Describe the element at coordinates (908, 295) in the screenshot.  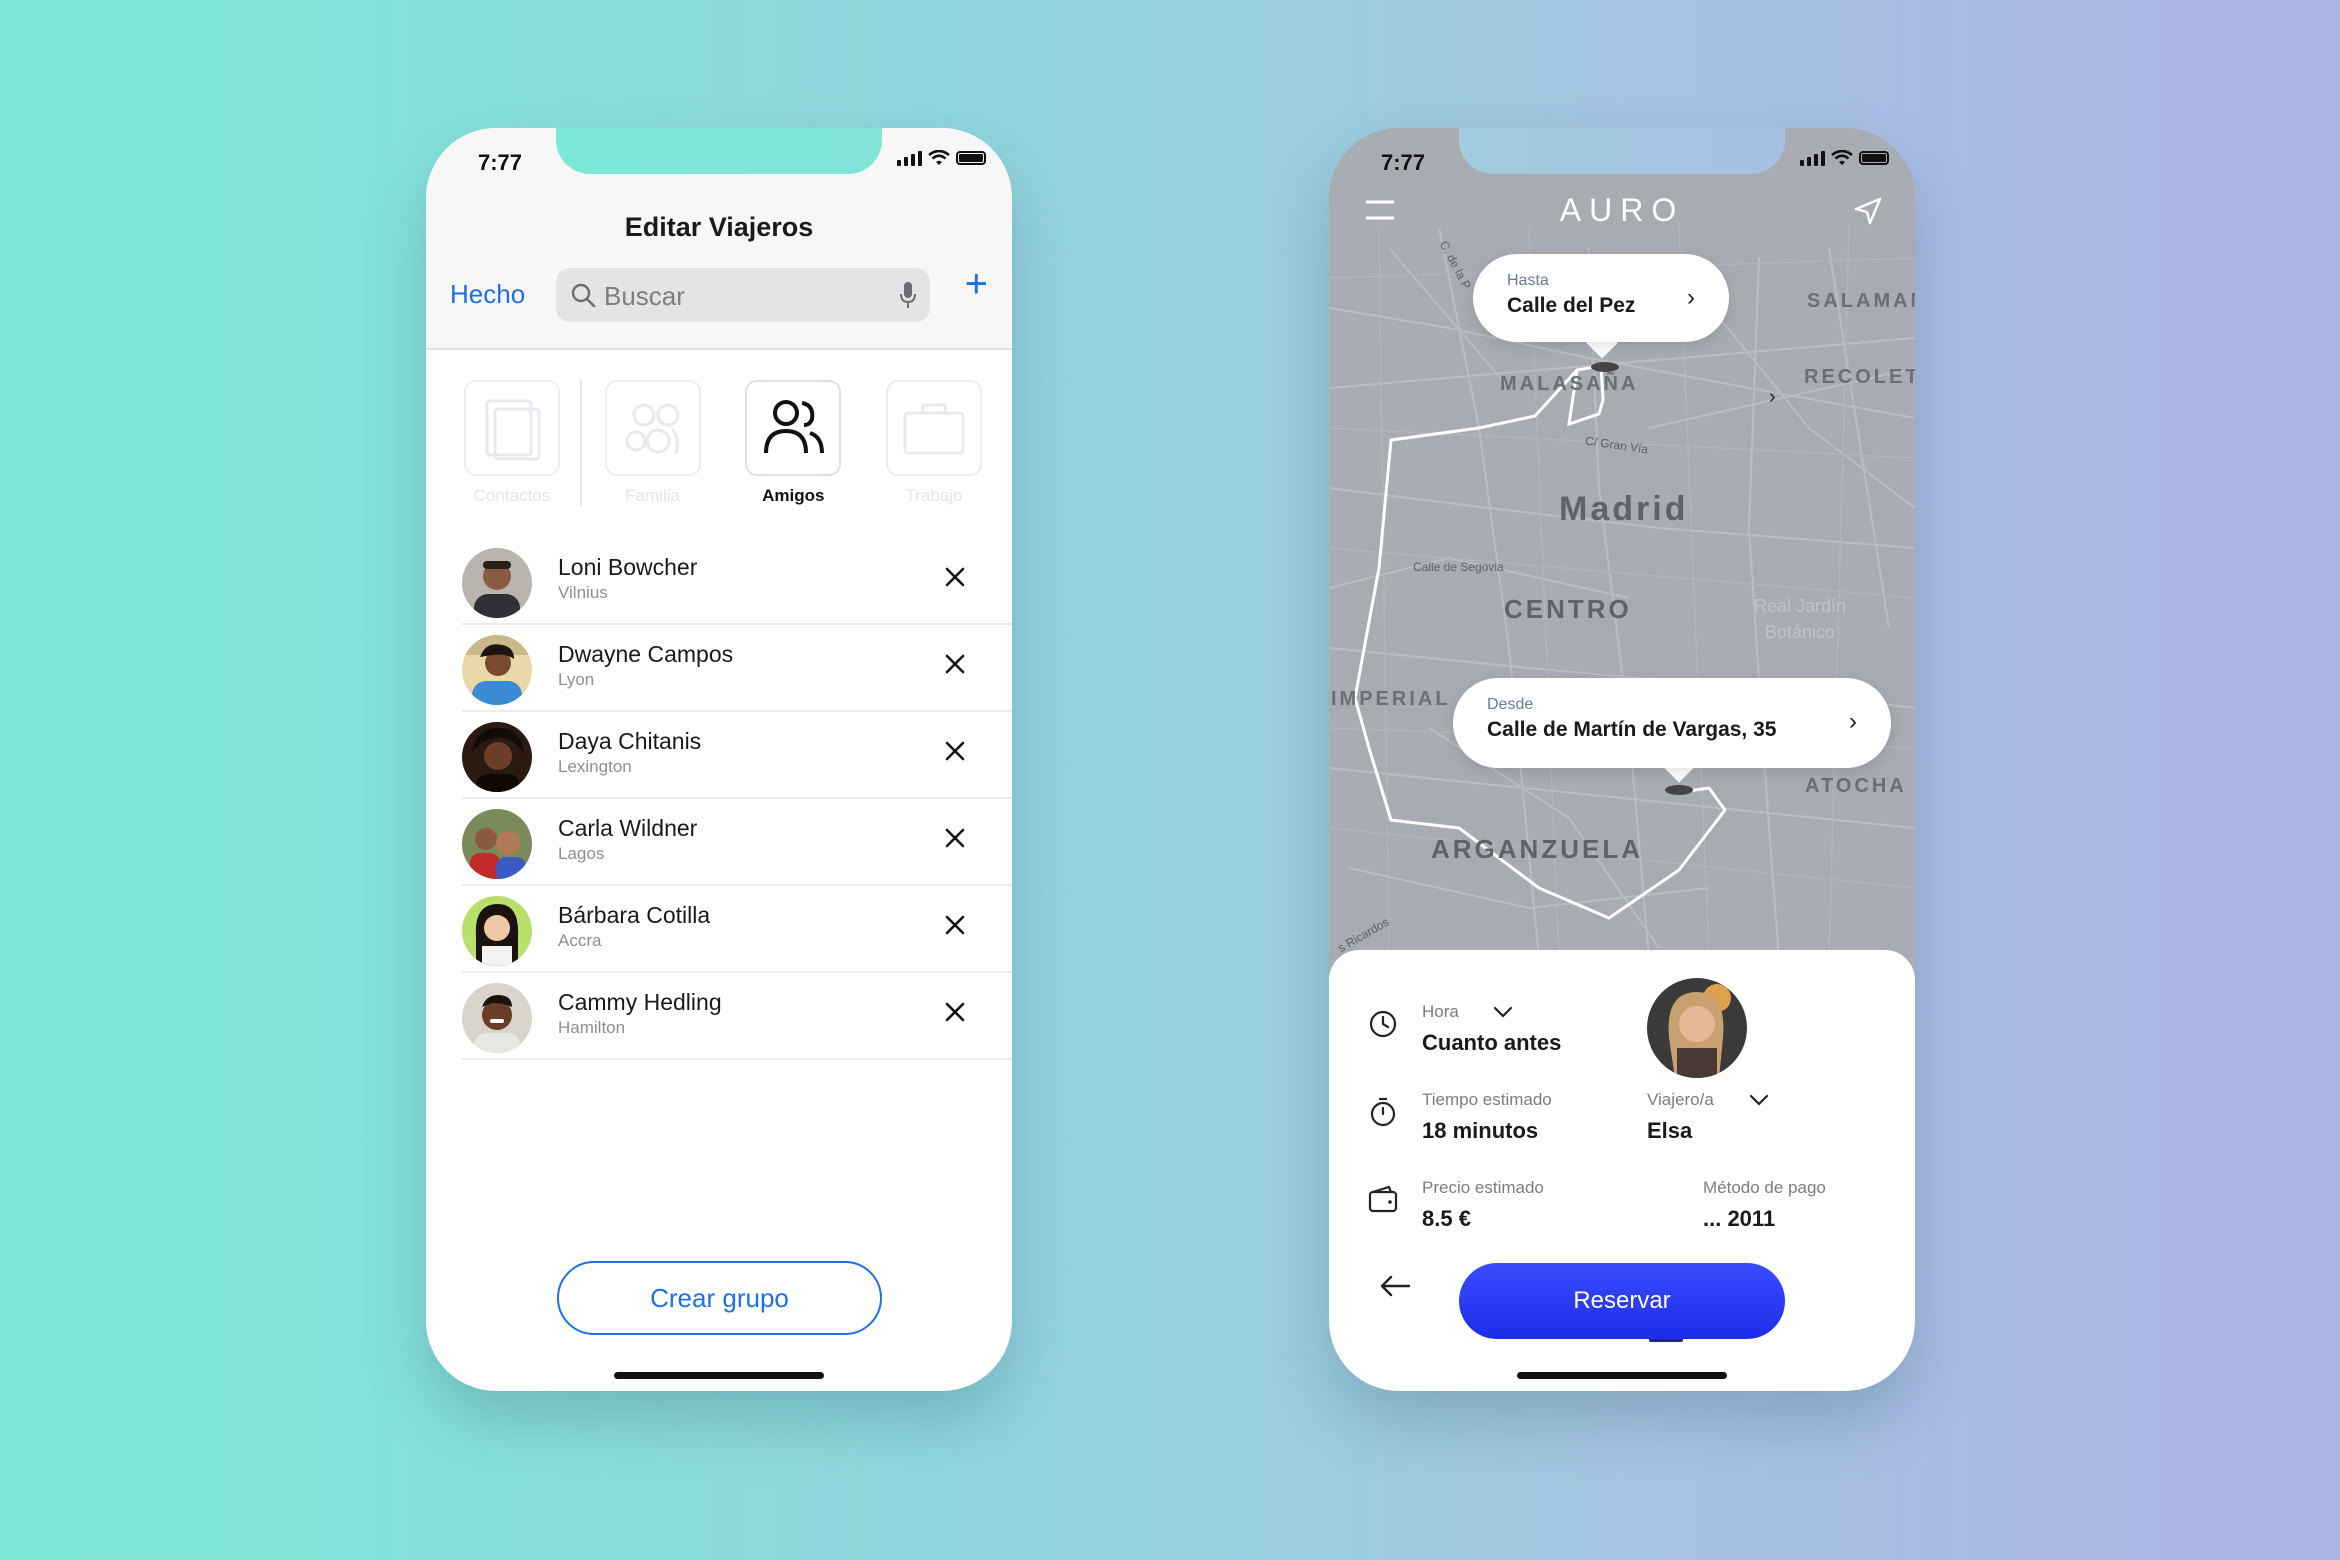
I see `microphone-icon` at that location.